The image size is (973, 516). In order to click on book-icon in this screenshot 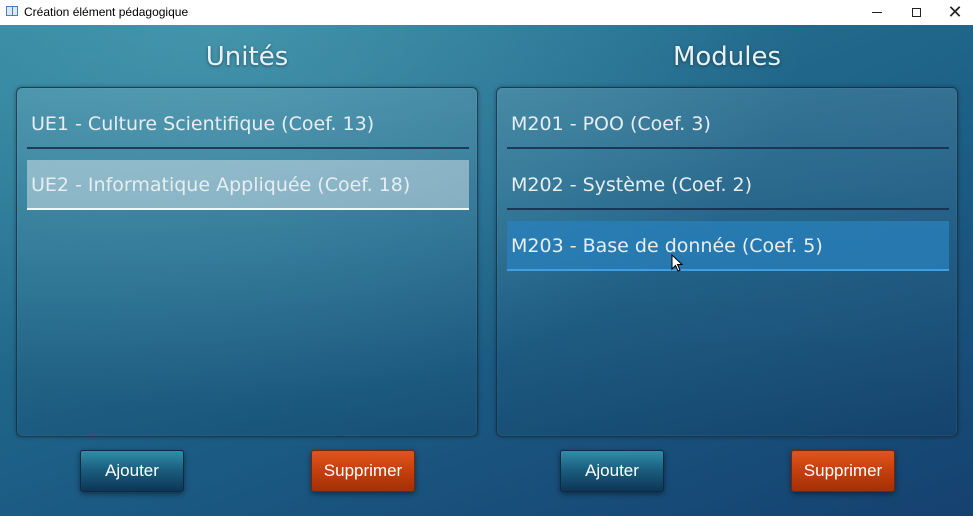, I will do `click(12, 11)`.